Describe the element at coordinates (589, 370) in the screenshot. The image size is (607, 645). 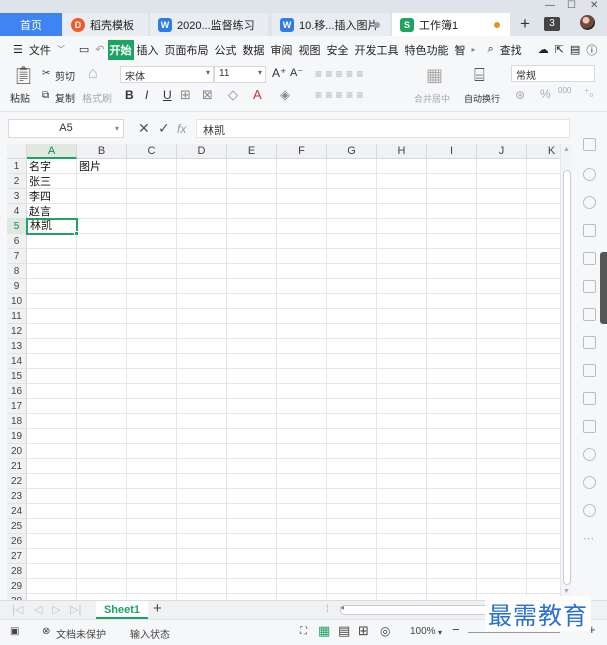
I see `share-tool-icon` at that location.